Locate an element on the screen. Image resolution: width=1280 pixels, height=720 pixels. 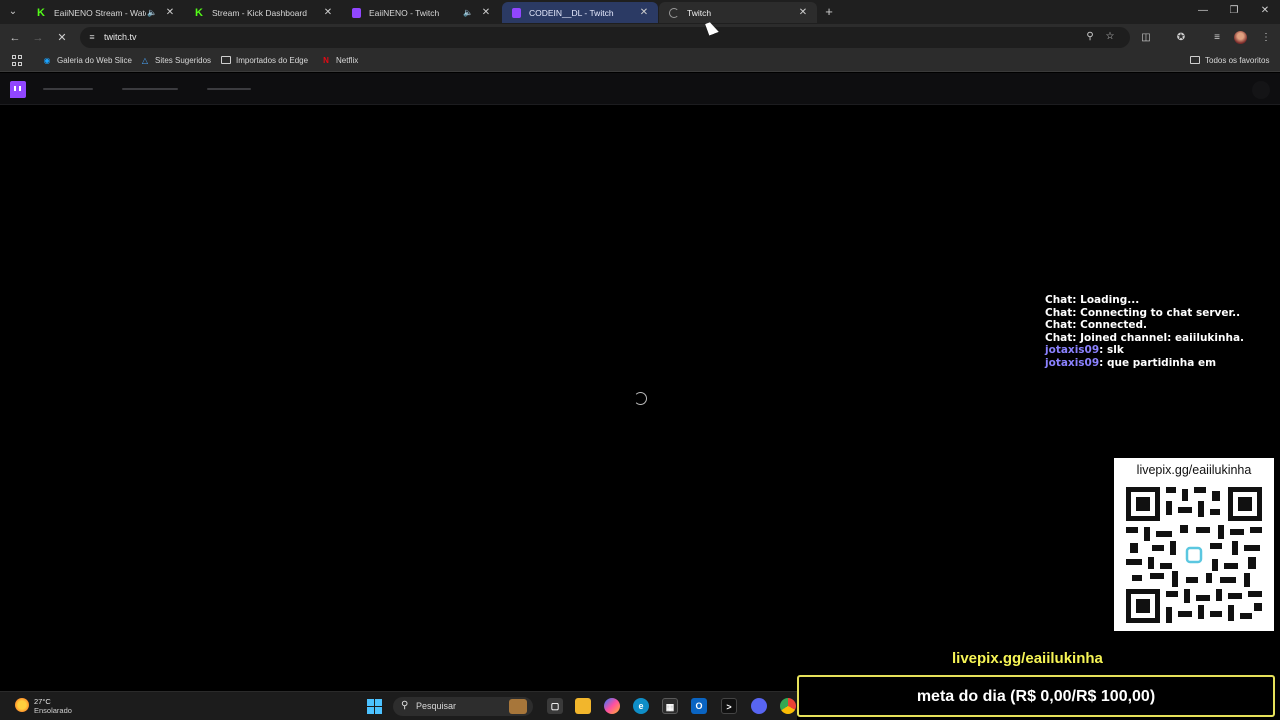
livepix-qr-card: livepix.gg/eaiilukinha is located at coordinates (1194, 544).